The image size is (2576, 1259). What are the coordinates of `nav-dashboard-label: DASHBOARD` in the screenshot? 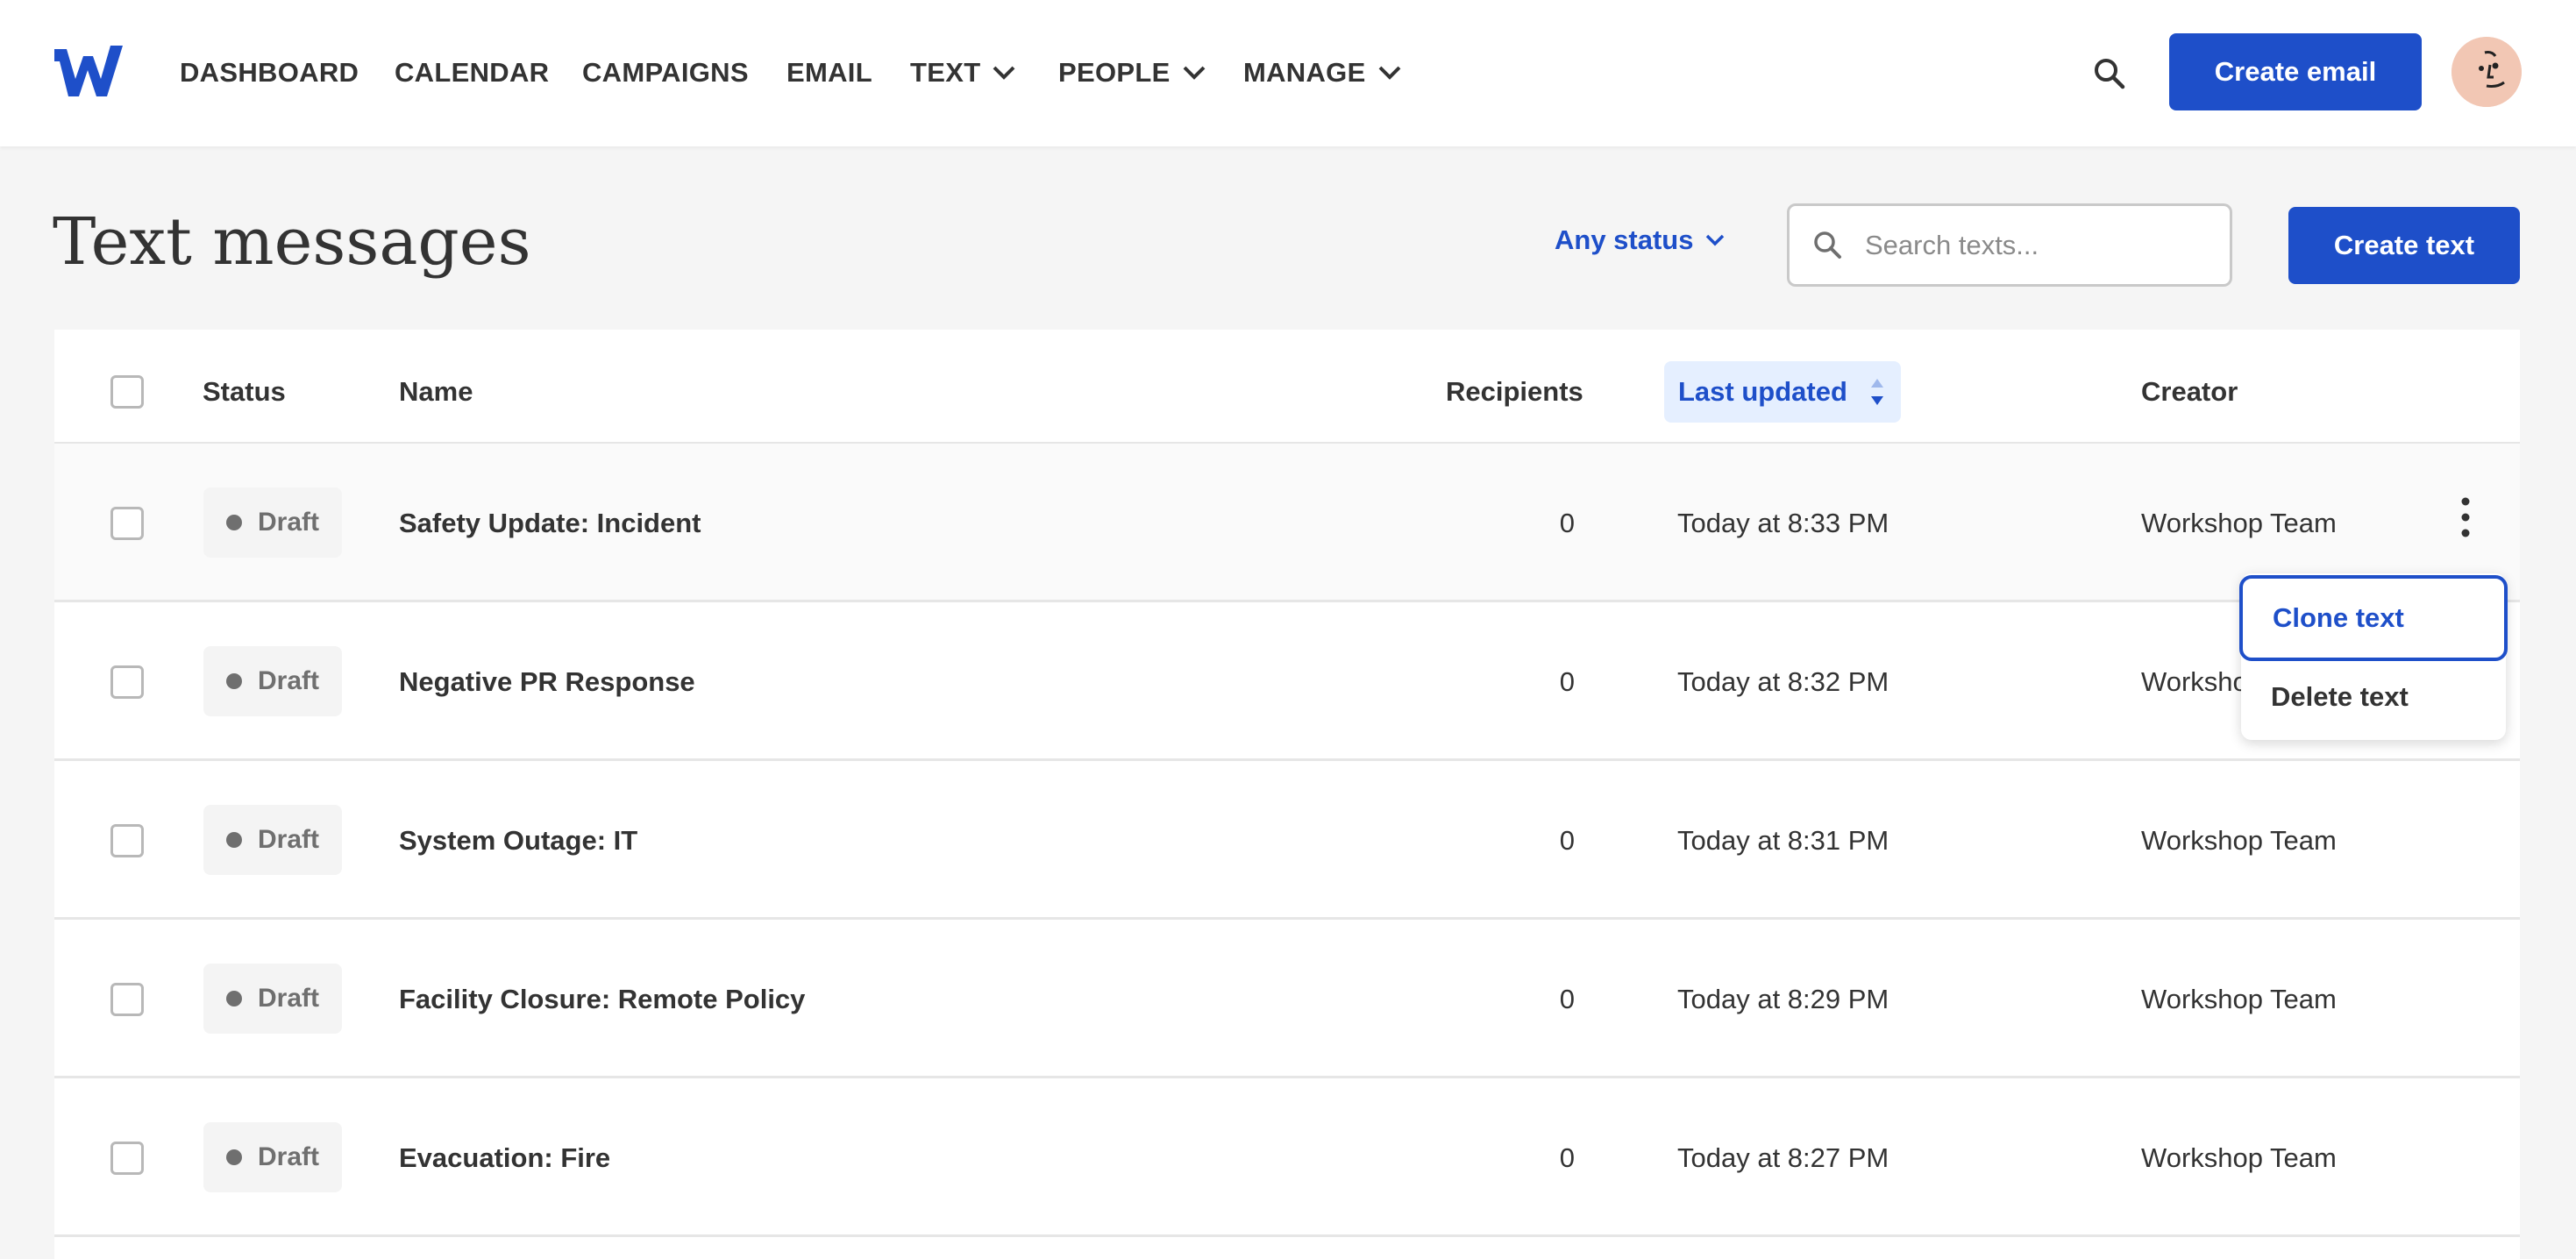 It's located at (269, 72).